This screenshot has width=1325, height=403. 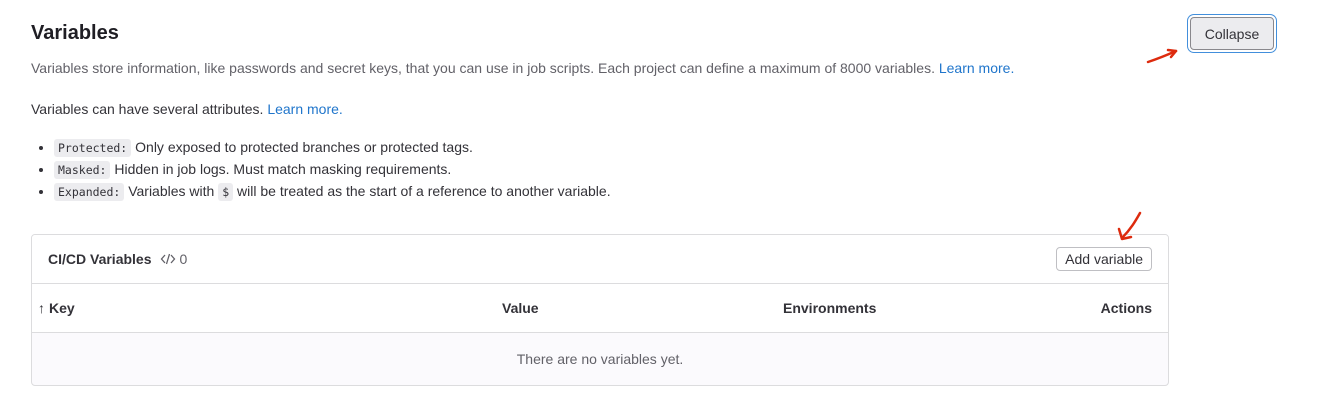 I want to click on column-header-key: ↑ Key, so click(x=56, y=308).